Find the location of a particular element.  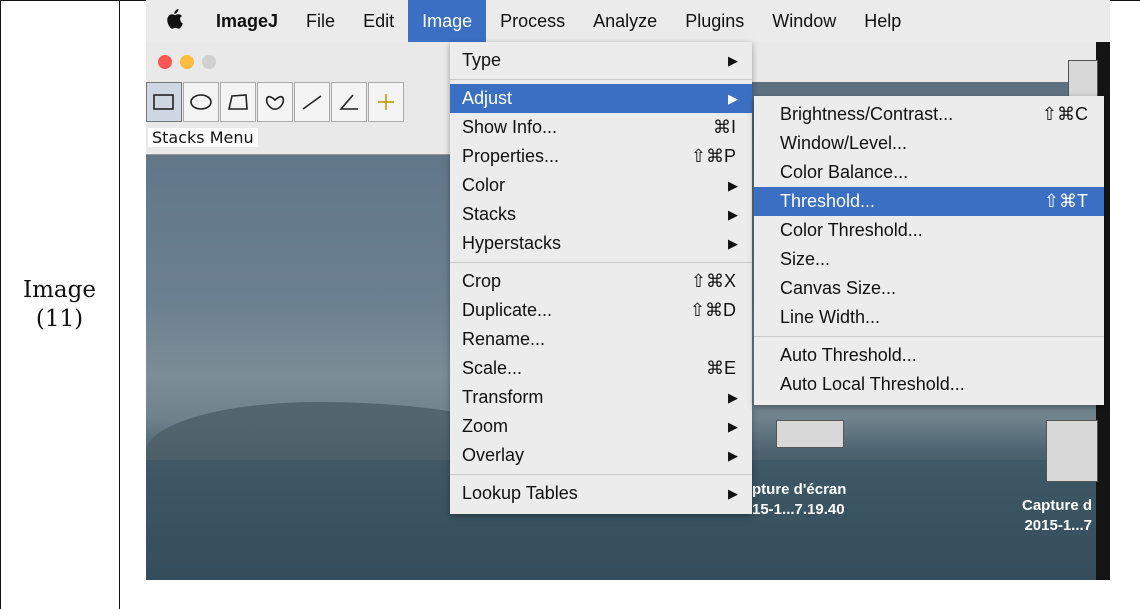

menu-item-label: Type is located at coordinates (482, 60).